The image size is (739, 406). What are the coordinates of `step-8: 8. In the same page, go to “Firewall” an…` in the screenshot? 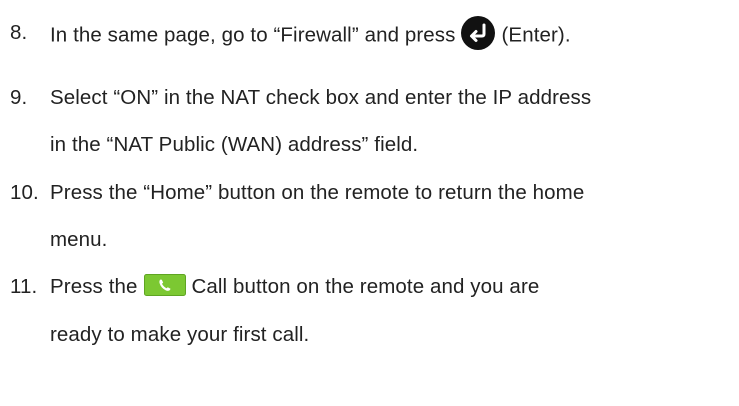 It's located at (369, 36).